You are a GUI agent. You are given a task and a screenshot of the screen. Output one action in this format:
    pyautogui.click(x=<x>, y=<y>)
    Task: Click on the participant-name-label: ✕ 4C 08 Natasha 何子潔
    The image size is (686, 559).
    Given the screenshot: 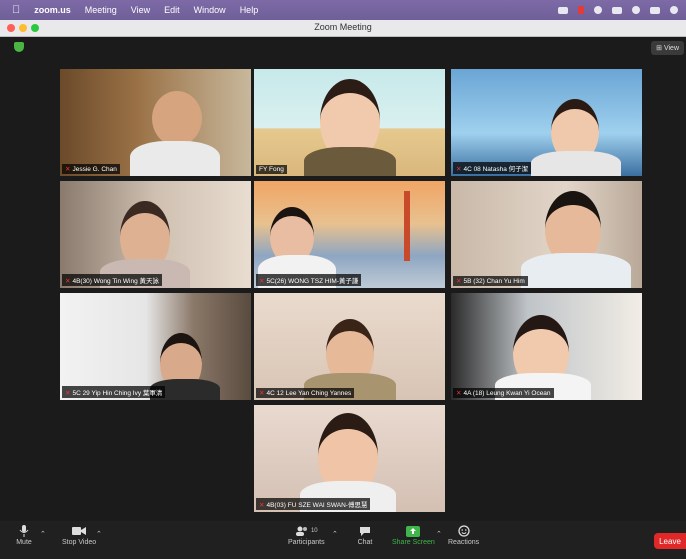 What is the action you would take?
    pyautogui.click(x=492, y=168)
    